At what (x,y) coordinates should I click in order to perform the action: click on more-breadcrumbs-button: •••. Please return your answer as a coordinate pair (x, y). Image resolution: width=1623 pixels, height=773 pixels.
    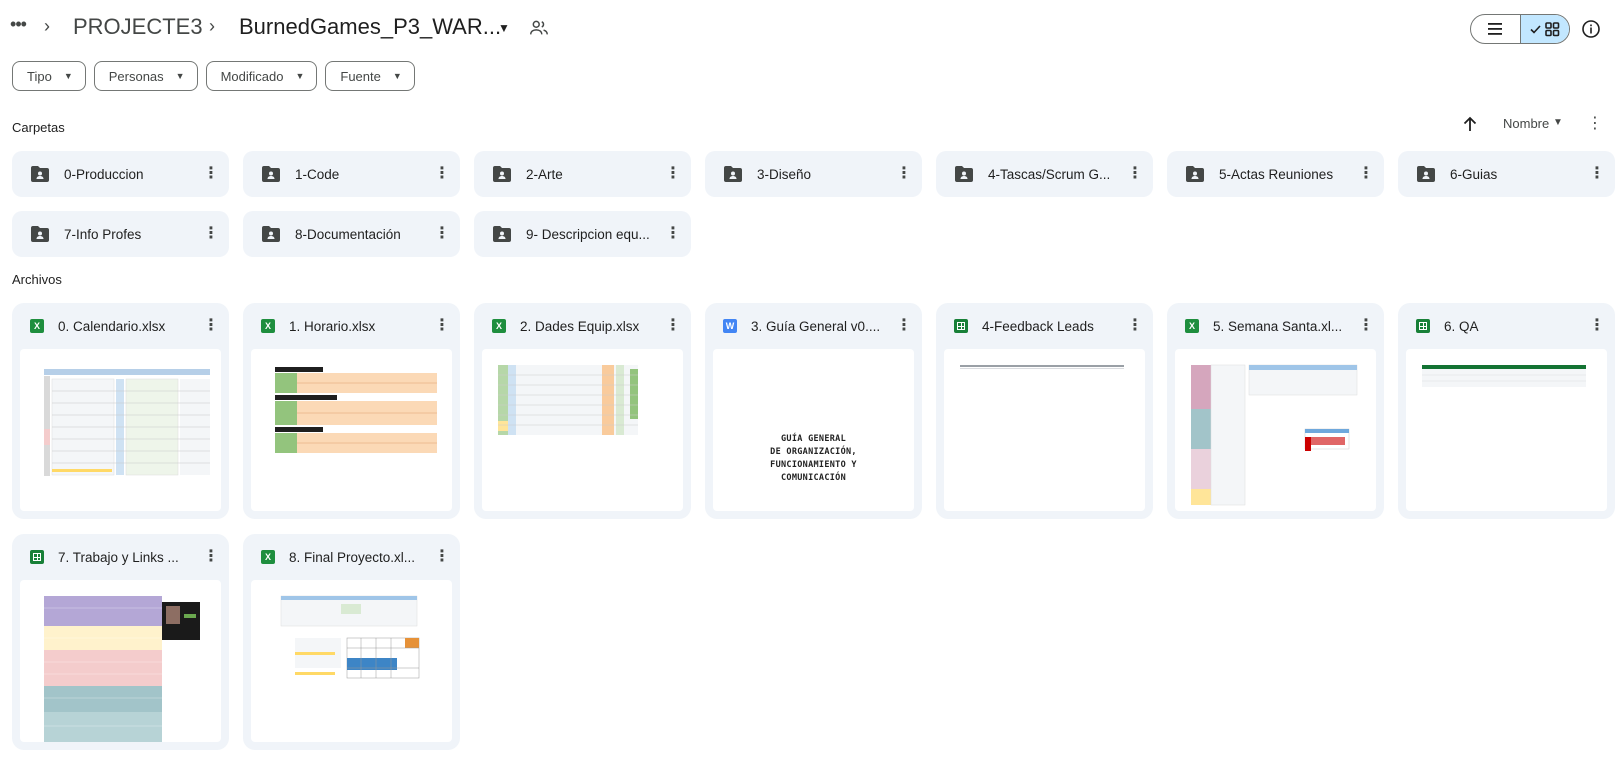
    Looking at the image, I should click on (18, 26).